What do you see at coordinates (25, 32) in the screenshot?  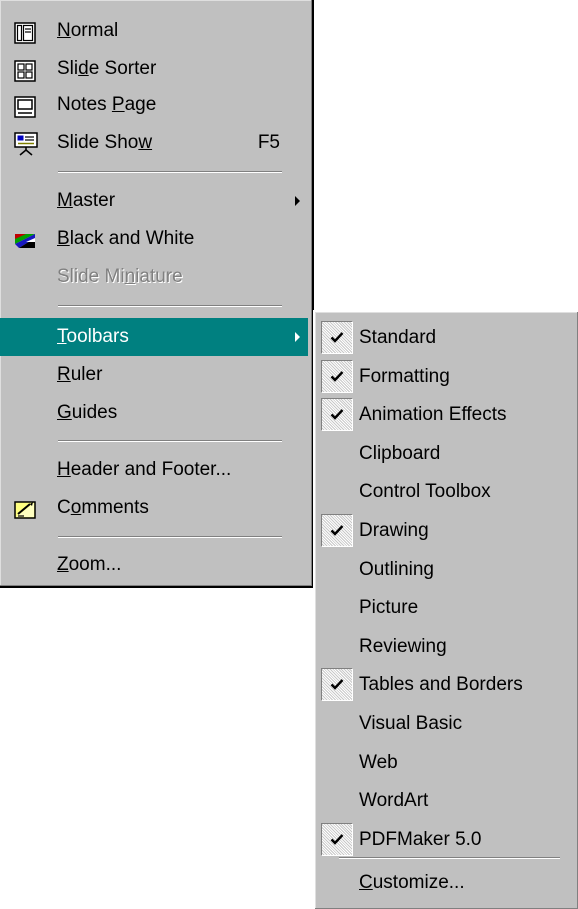 I see `normal-view-icon` at bounding box center [25, 32].